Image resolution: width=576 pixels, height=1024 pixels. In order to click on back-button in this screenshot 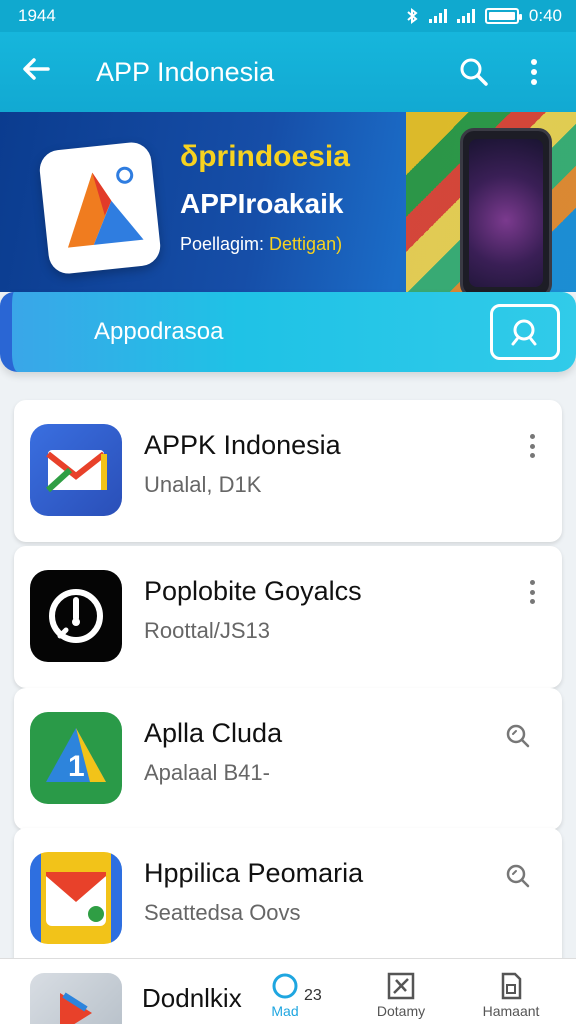, I will do `click(48, 72)`.